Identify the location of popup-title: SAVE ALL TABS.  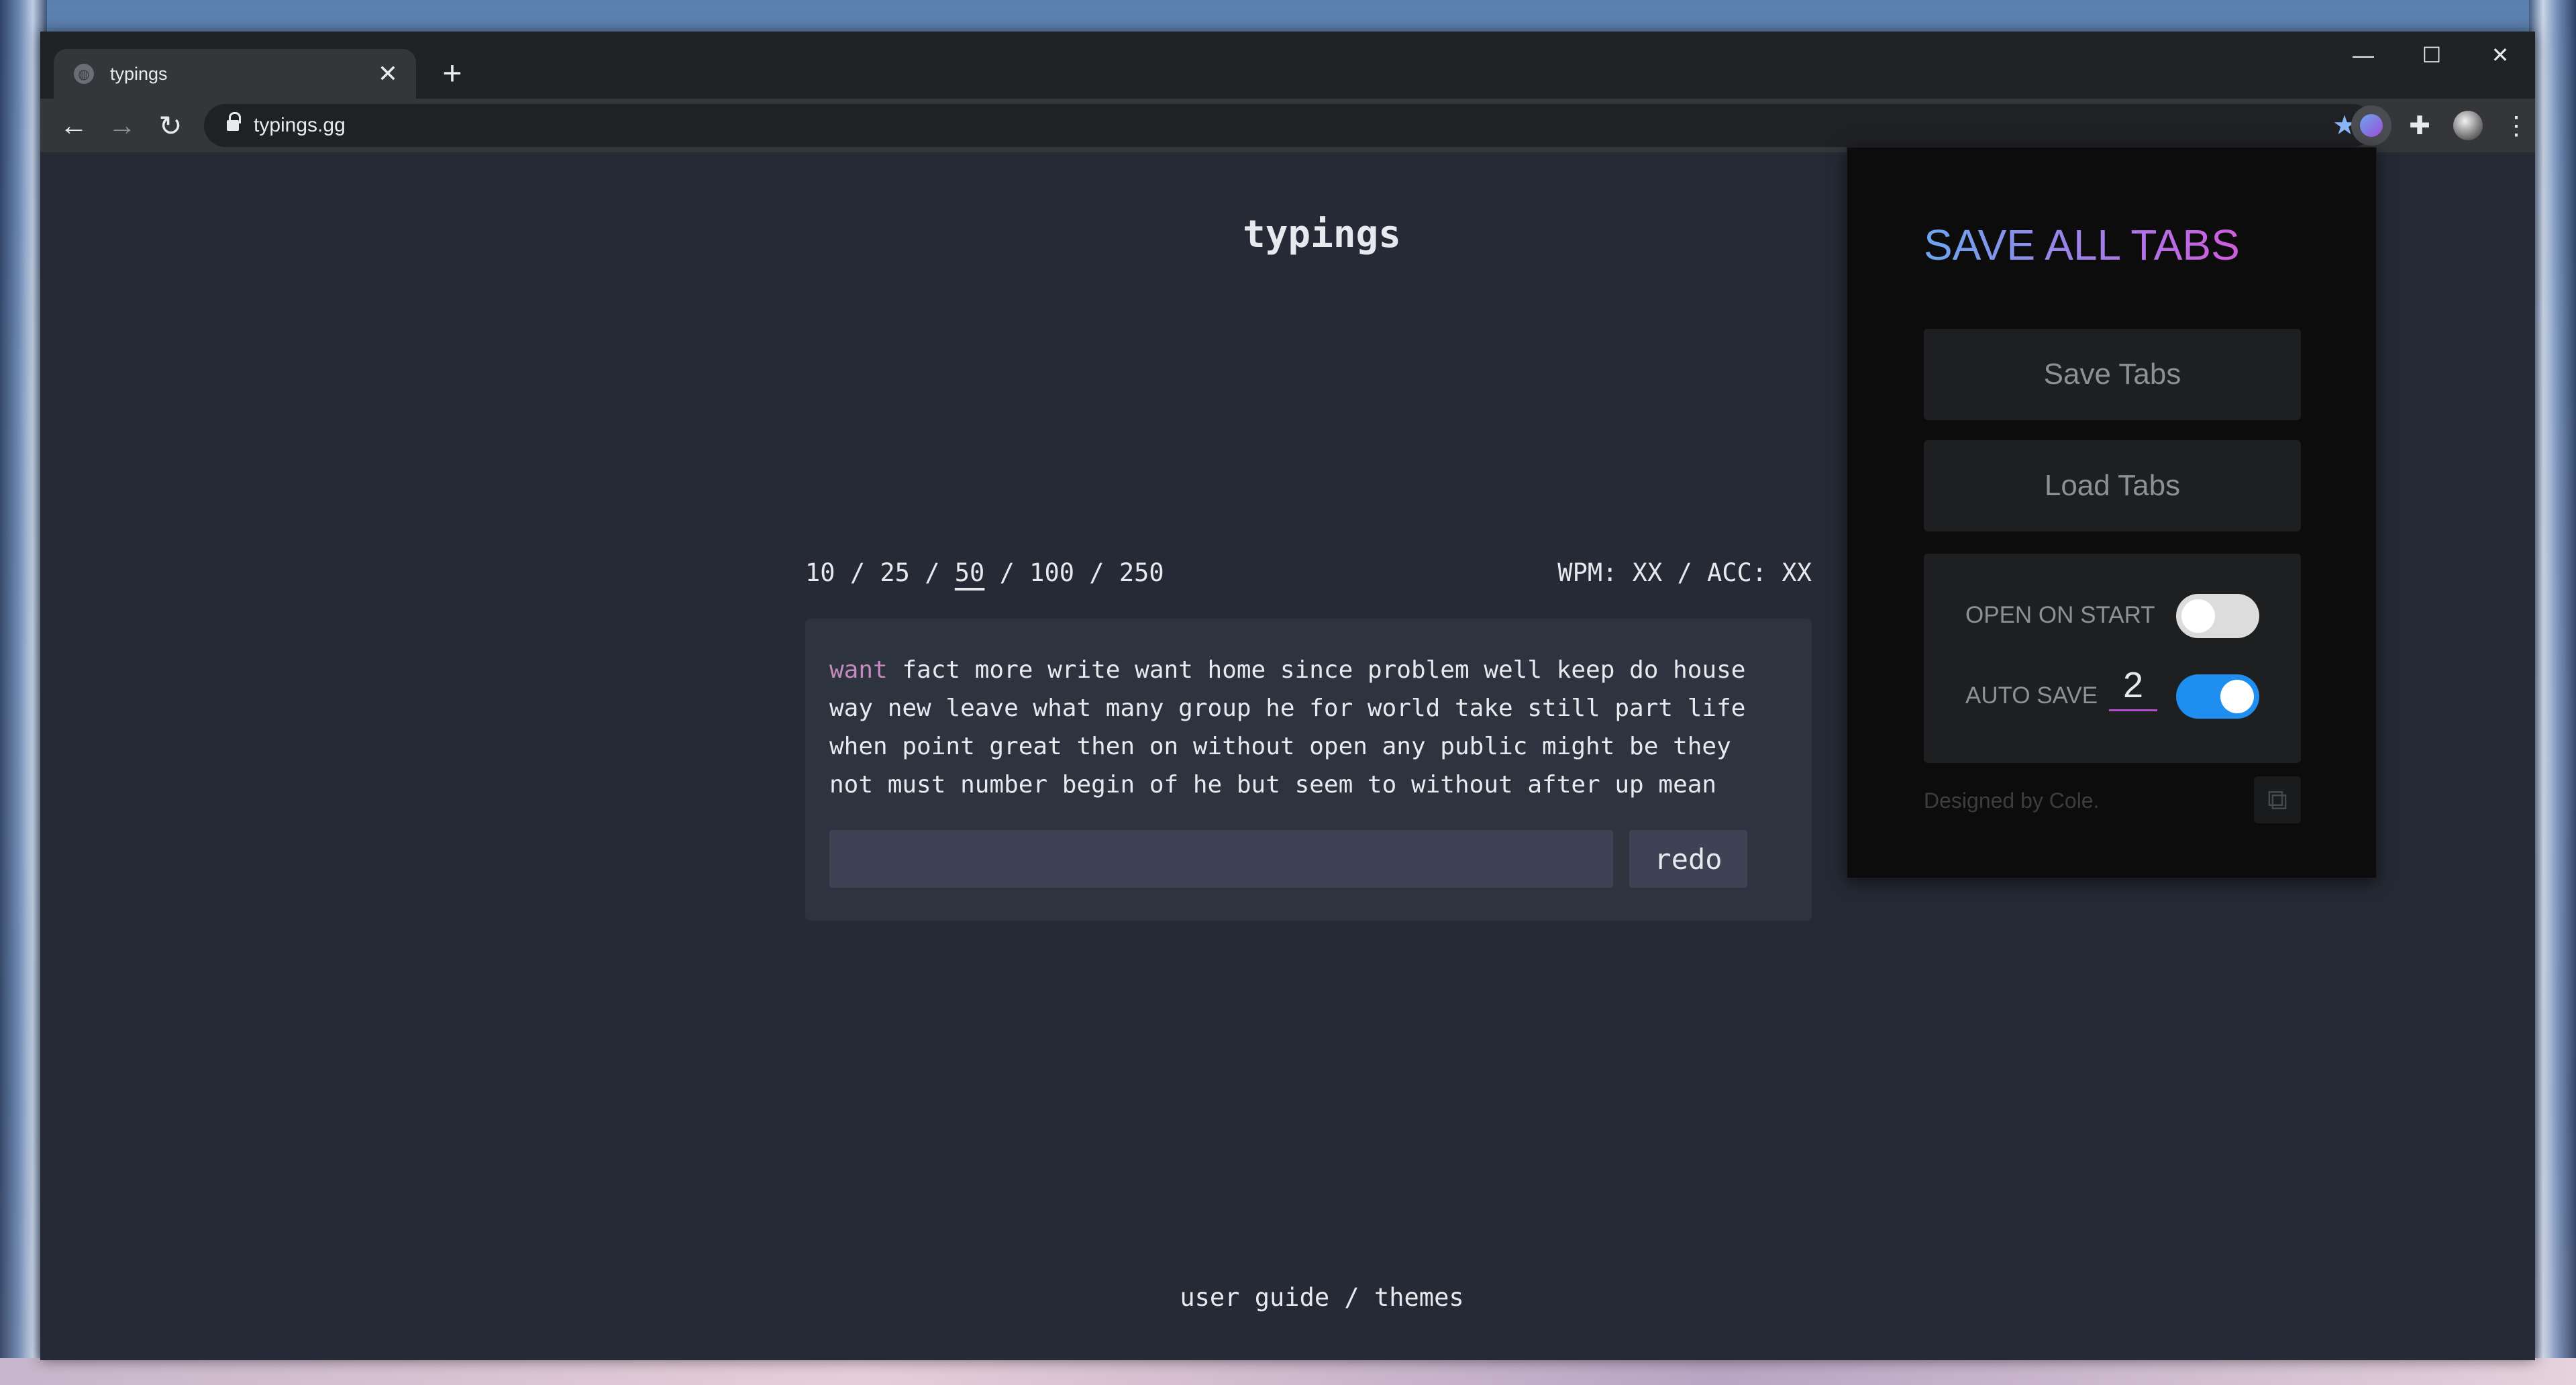
(2082, 245).